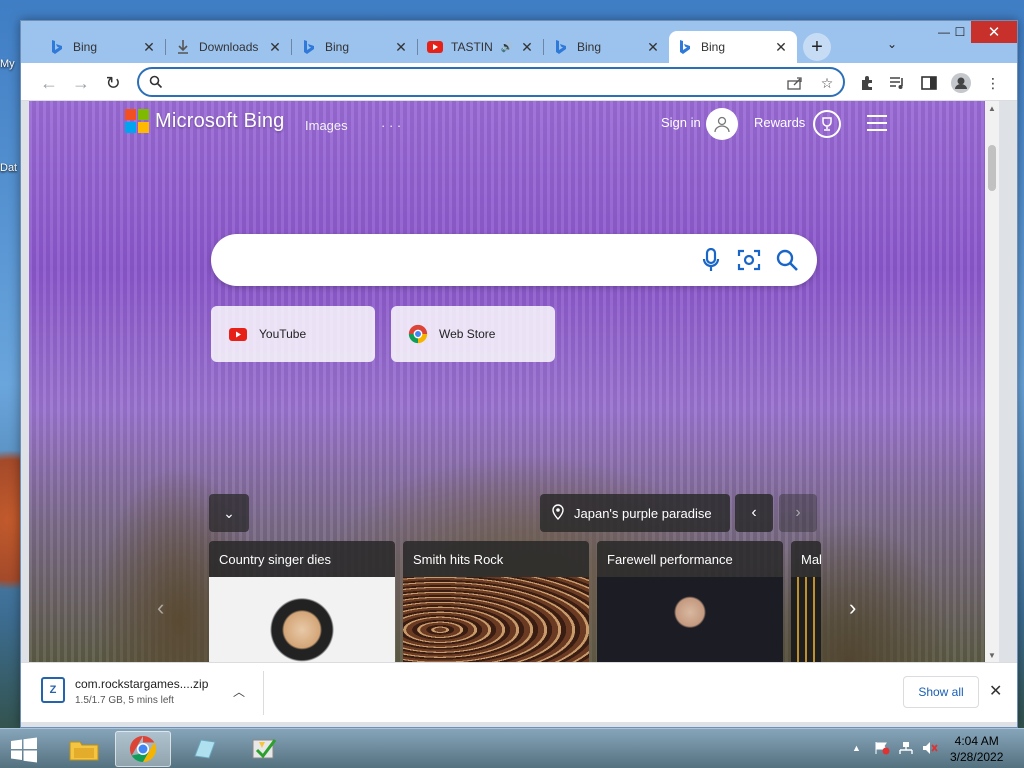  Describe the element at coordinates (293, 334) in the screenshot. I see `quicklink-youtube: YouTube` at that location.